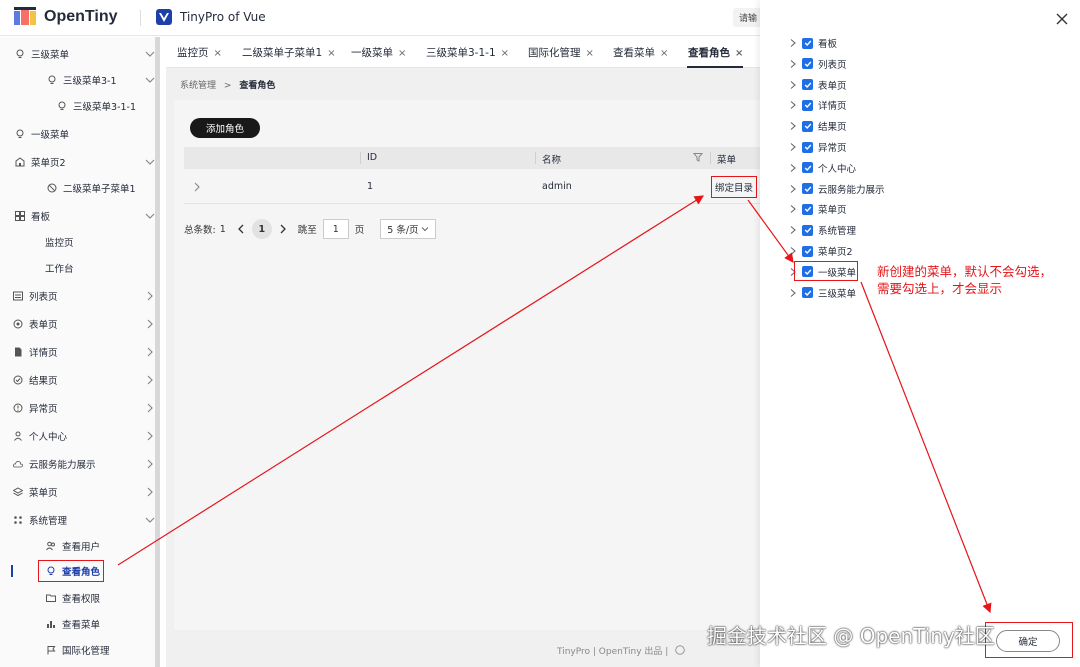 Image resolution: width=1080 pixels, height=667 pixels. Describe the element at coordinates (71, 571) in the screenshot. I see `sidebar-item-view-roles: 查看角色` at that location.